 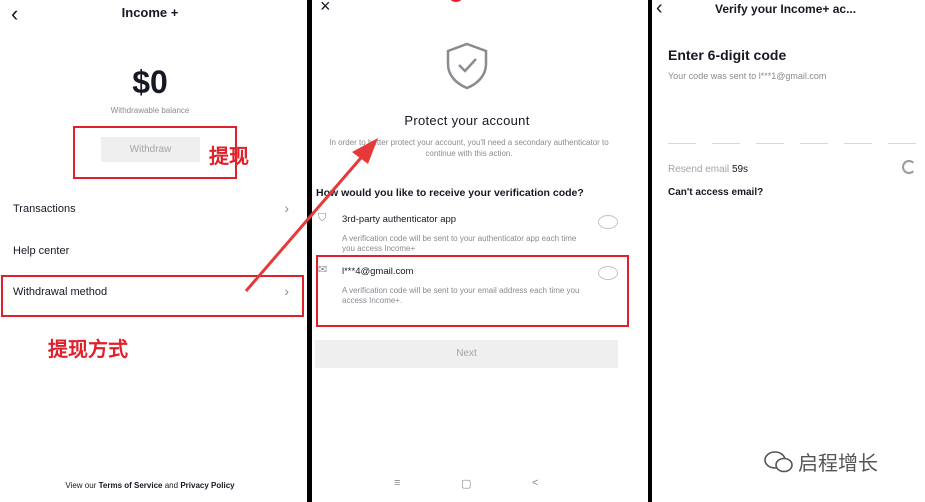 I want to click on menu-item-help-center: Help center, so click(x=153, y=251).